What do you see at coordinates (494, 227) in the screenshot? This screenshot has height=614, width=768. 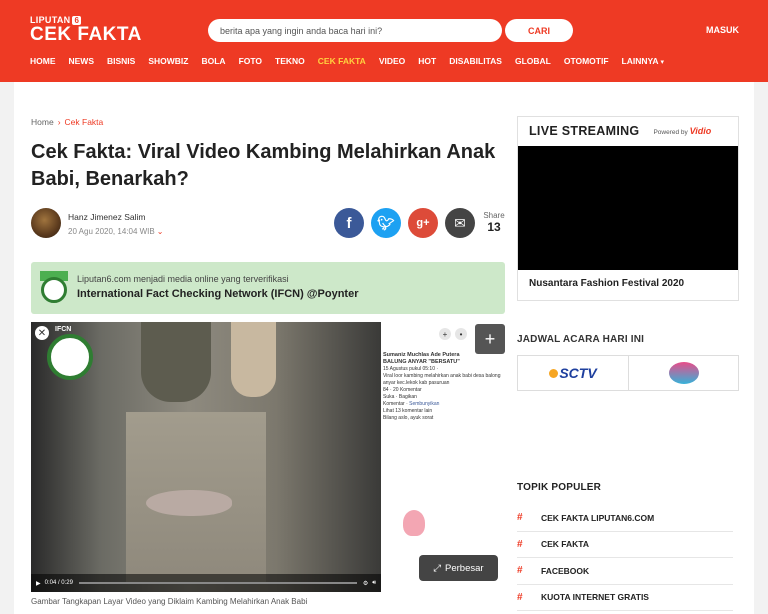 I see `share-count: 13` at bounding box center [494, 227].